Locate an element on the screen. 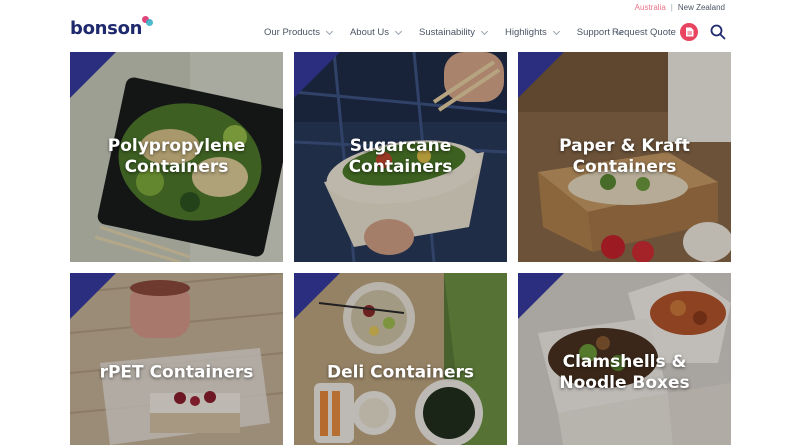 Image resolution: width=800 pixels, height=445 pixels. nav-item-label: Our Products is located at coordinates (292, 32).